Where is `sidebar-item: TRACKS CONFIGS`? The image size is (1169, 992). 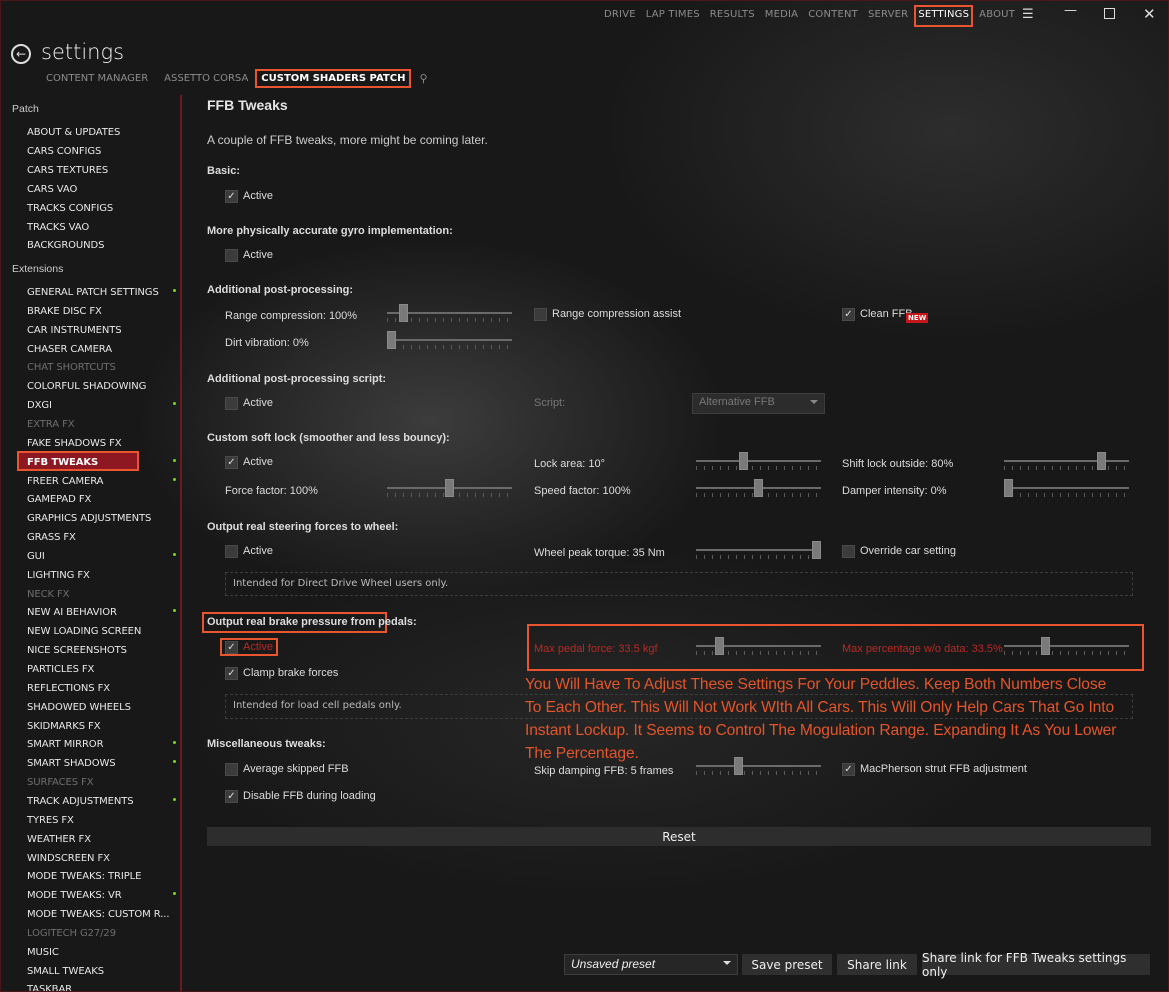
sidebar-item: TRACKS CONFIGS is located at coordinates (70, 208).